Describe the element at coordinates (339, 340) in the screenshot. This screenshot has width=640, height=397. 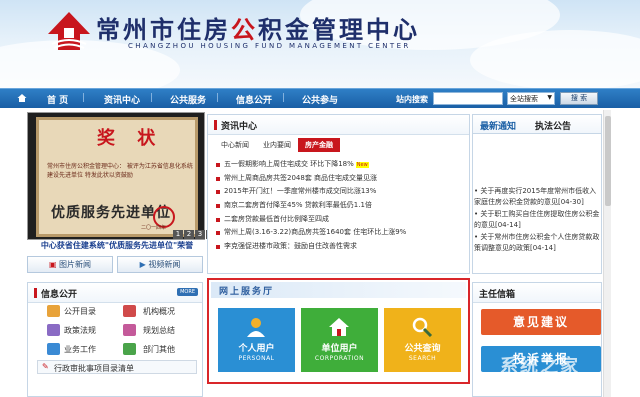
I see `corporate-user-button: 单位用户 CORPORATION` at that location.